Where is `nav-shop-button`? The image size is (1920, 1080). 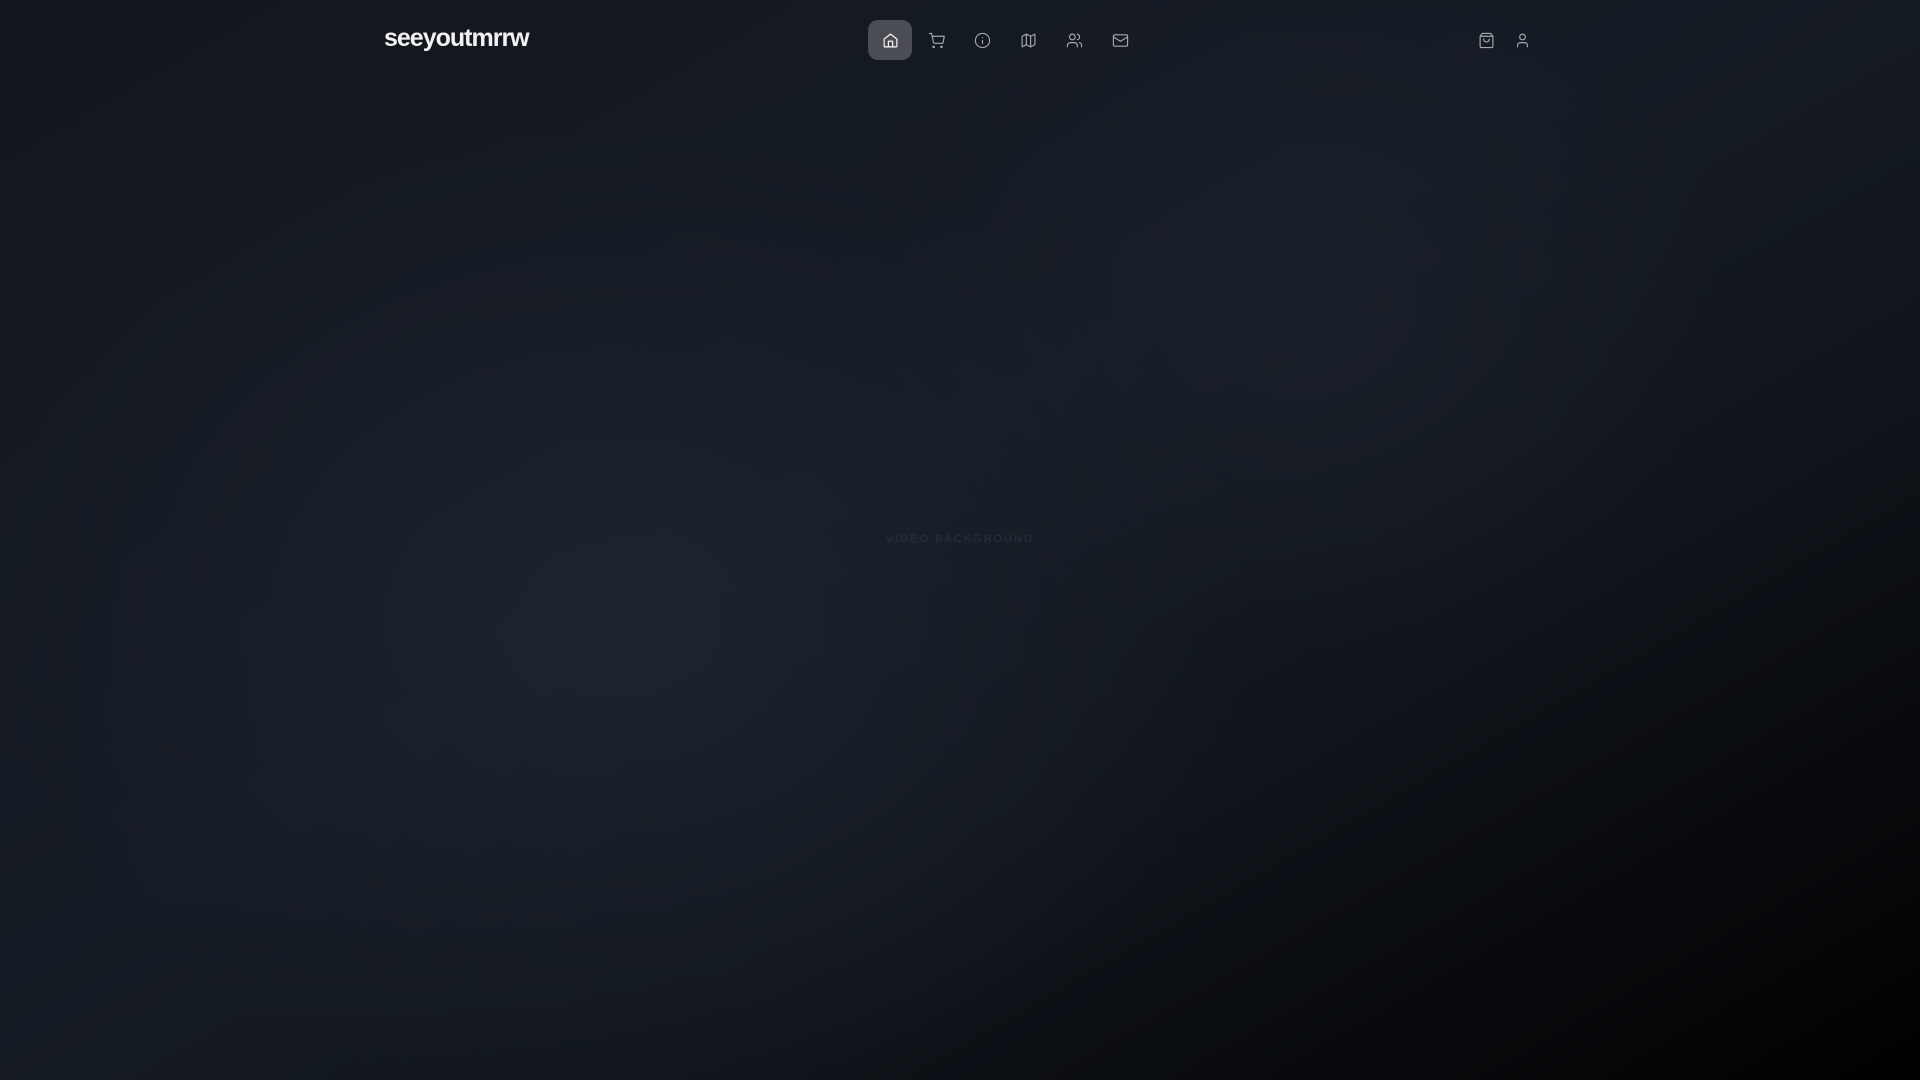 nav-shop-button is located at coordinates (936, 40).